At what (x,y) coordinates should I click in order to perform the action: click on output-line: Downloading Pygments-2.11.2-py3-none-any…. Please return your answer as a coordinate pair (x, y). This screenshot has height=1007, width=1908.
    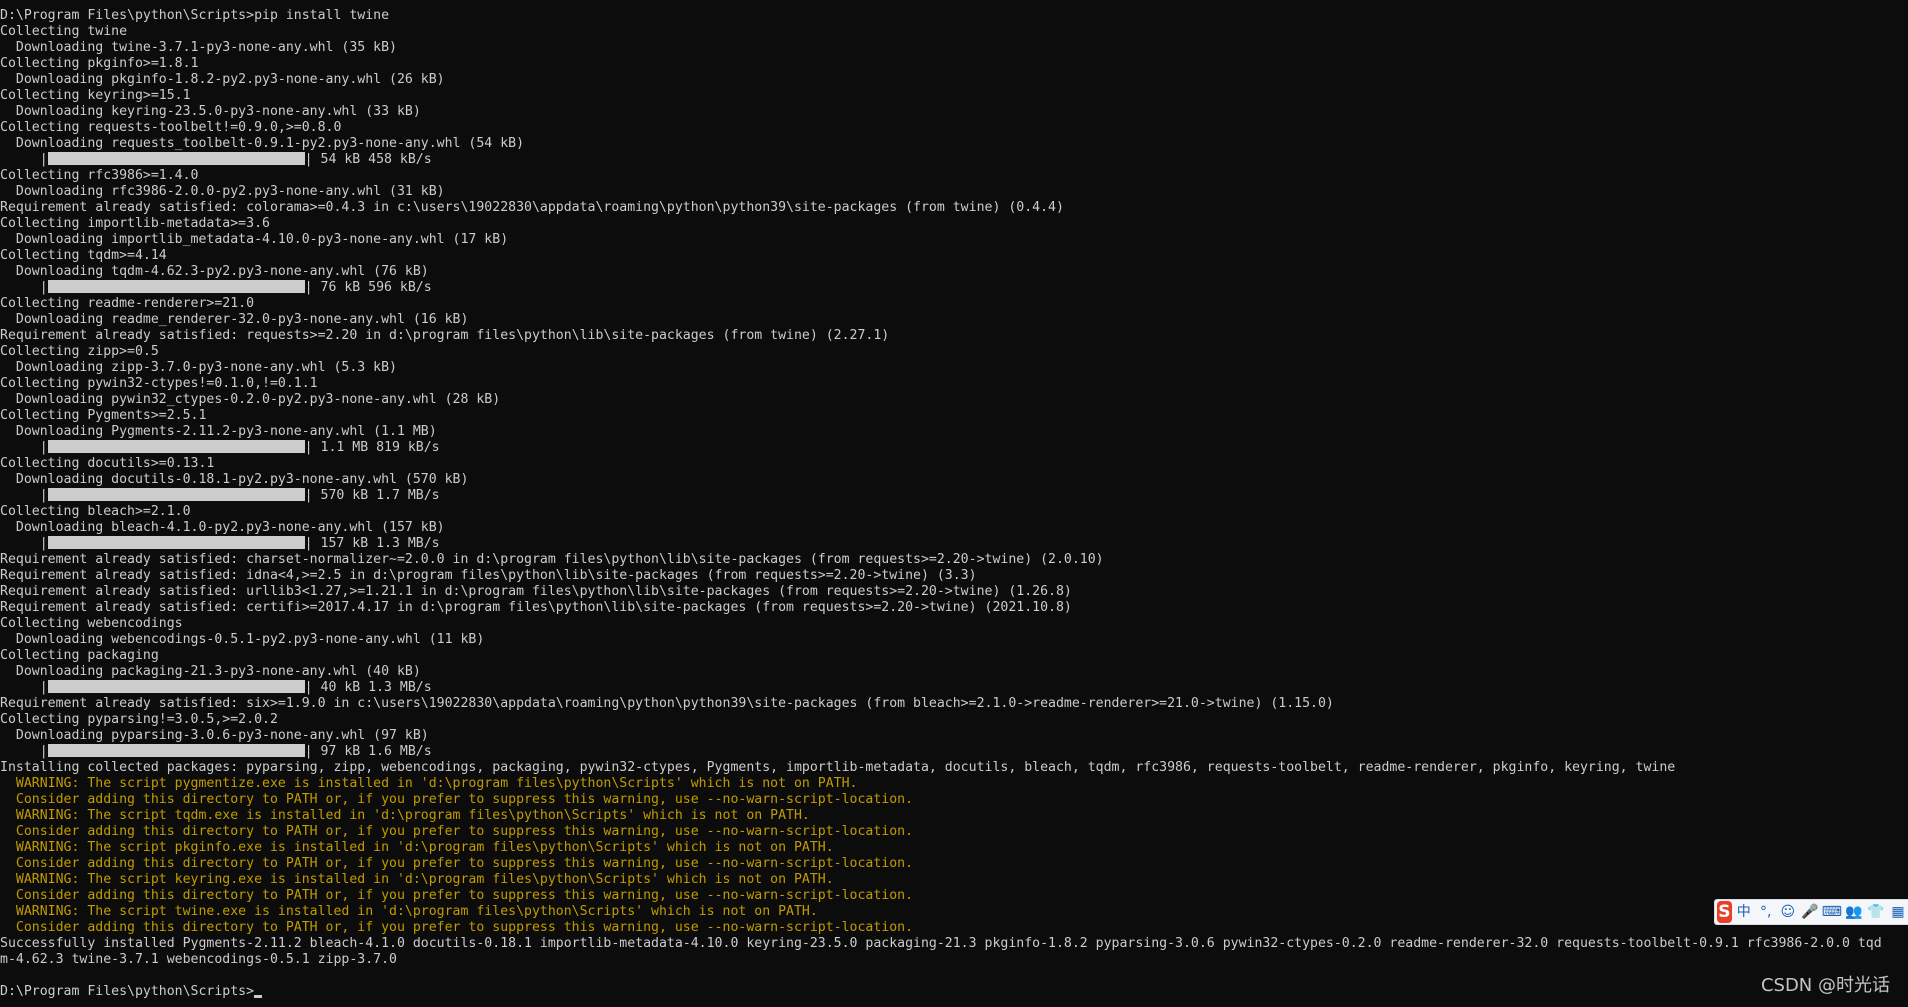
    Looking at the image, I should click on (218, 431).